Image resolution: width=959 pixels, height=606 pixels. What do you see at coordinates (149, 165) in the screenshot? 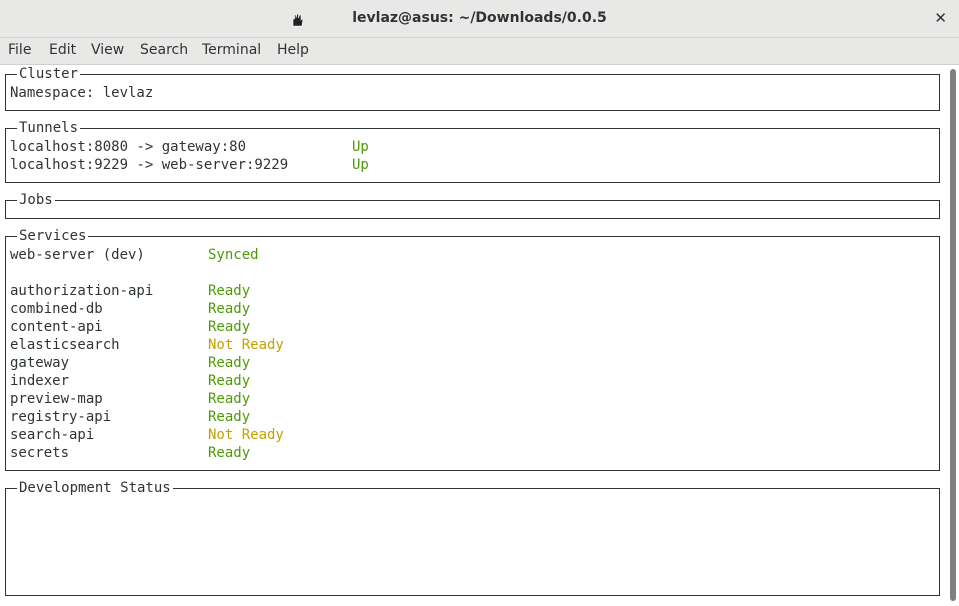
I see `tunnel-route: localhost:9229 -> web-server:9229` at bounding box center [149, 165].